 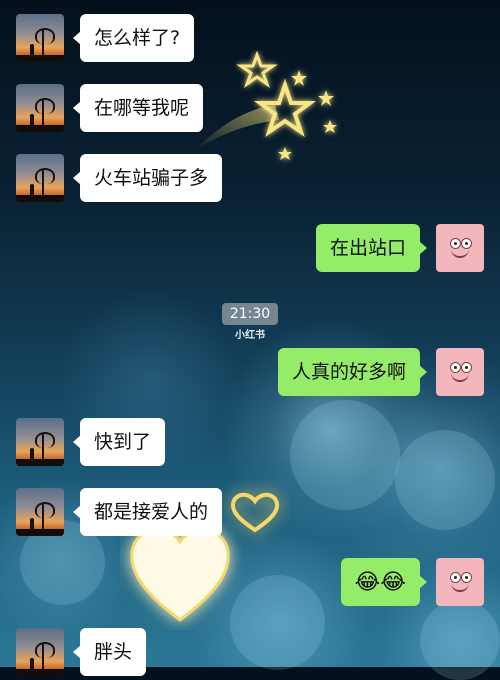 What do you see at coordinates (250, 110) in the screenshot?
I see `message-row: 在哪等我呢` at bounding box center [250, 110].